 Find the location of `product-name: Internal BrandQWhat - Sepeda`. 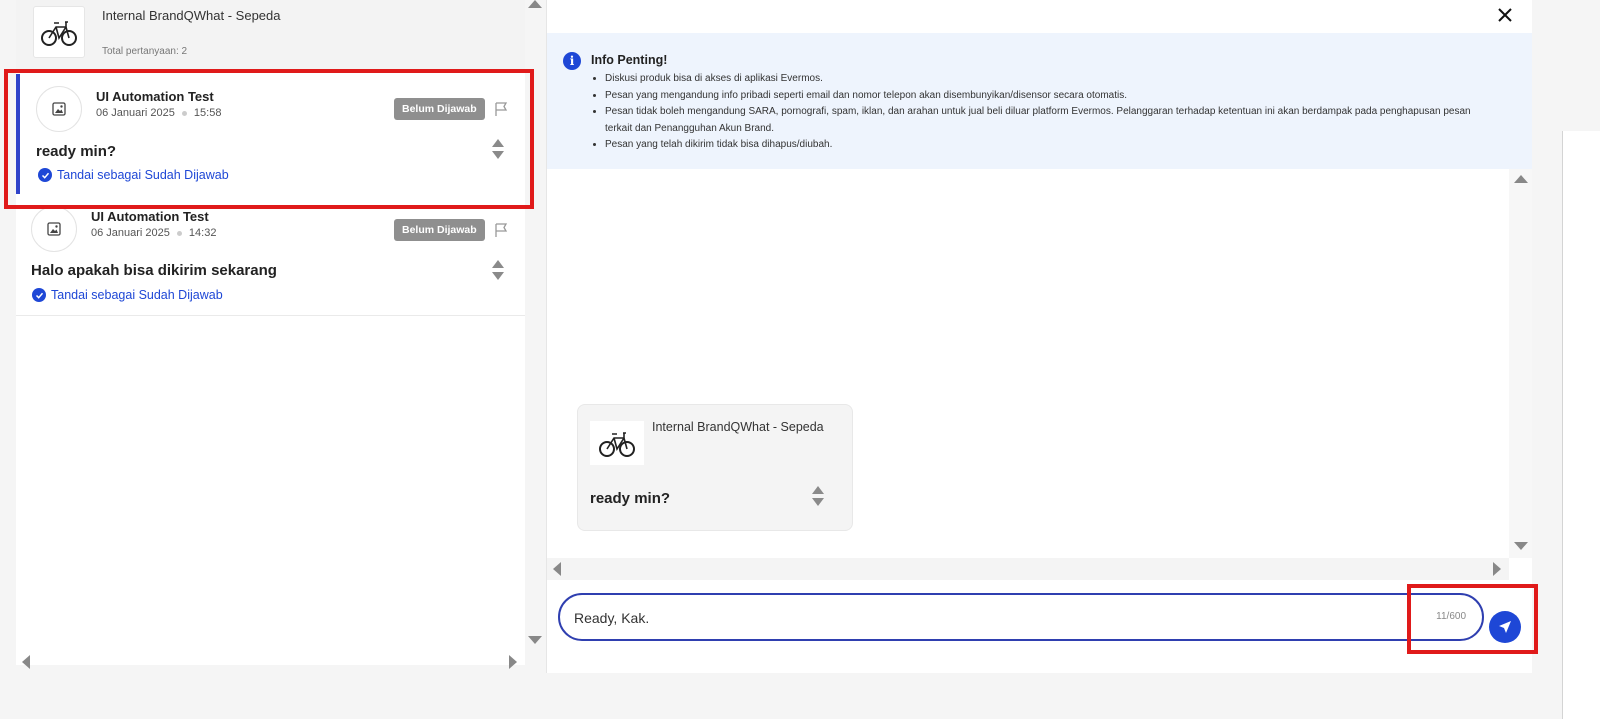

product-name: Internal BrandQWhat - Sepeda is located at coordinates (191, 15).